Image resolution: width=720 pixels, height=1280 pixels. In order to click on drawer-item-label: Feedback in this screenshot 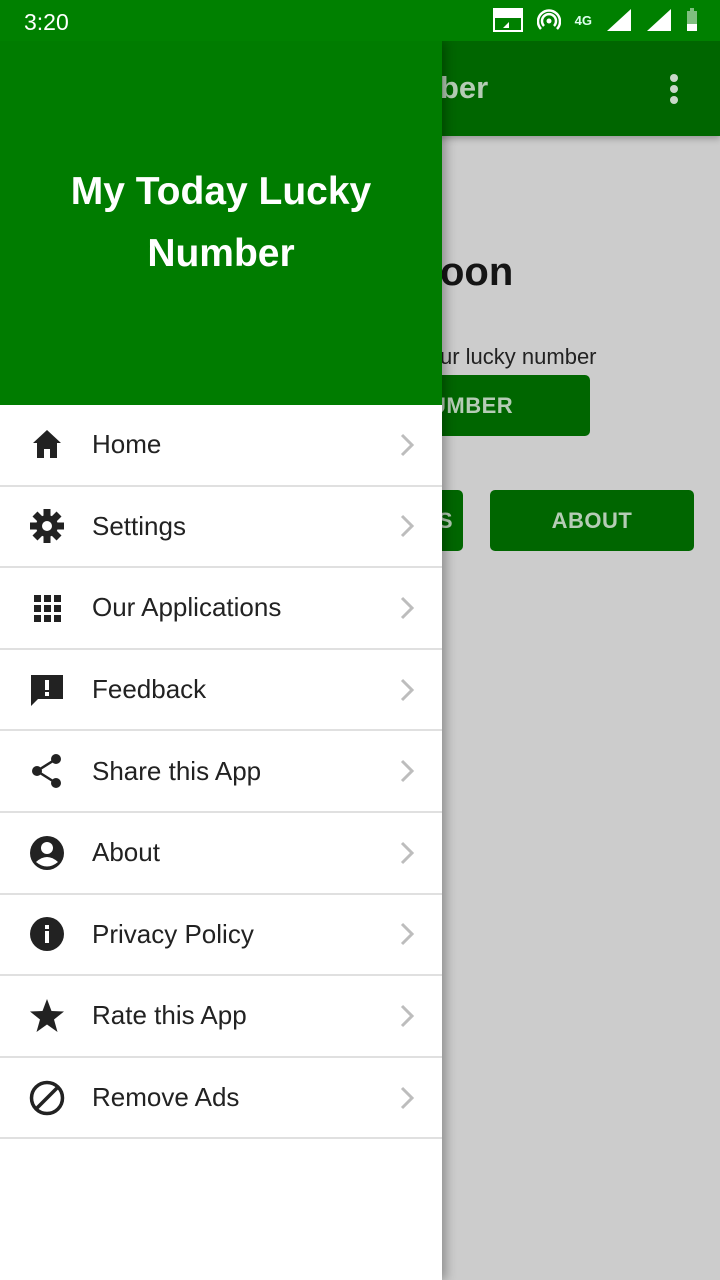, I will do `click(149, 689)`.